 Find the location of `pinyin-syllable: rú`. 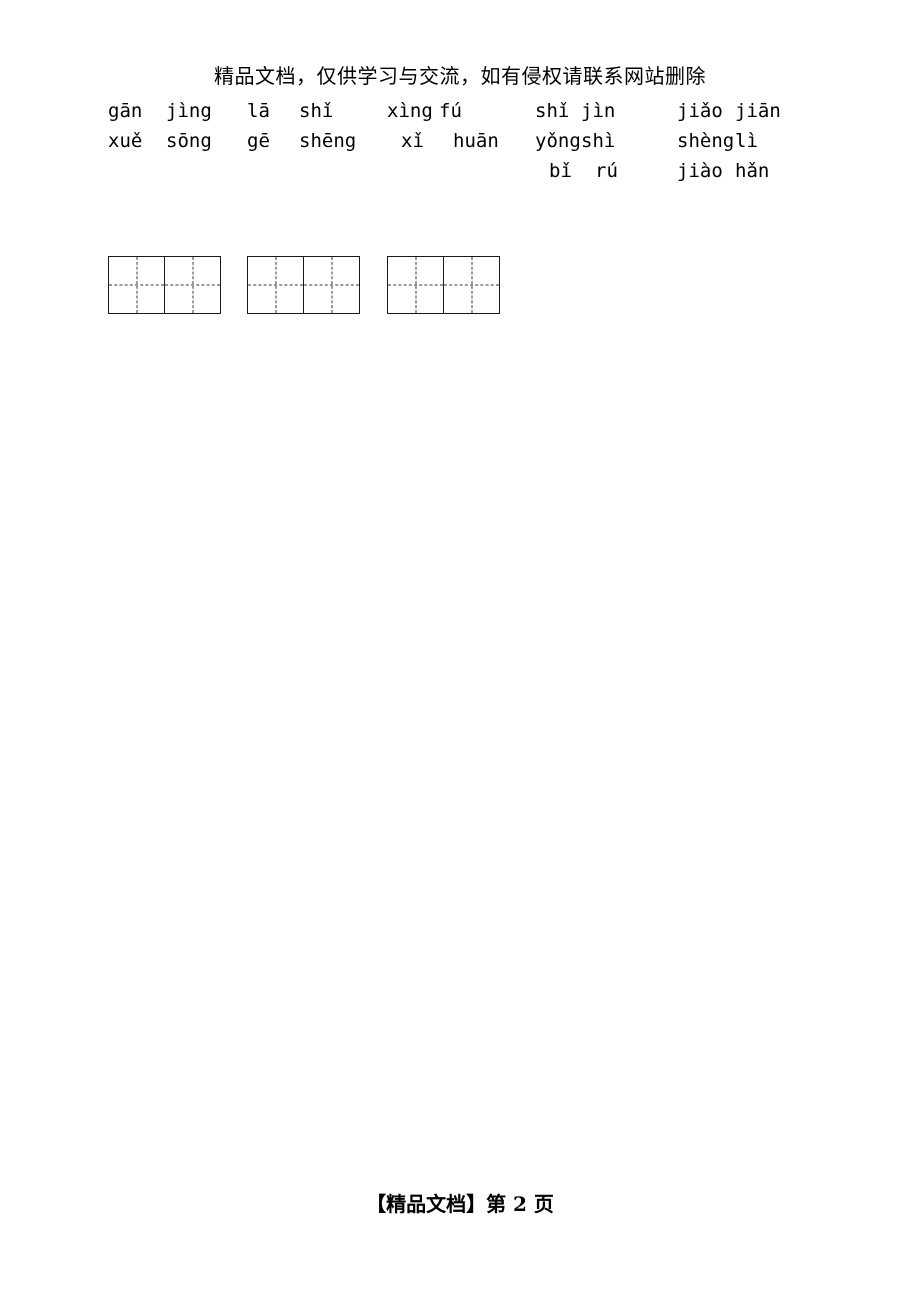

pinyin-syllable: rú is located at coordinates (606, 171).